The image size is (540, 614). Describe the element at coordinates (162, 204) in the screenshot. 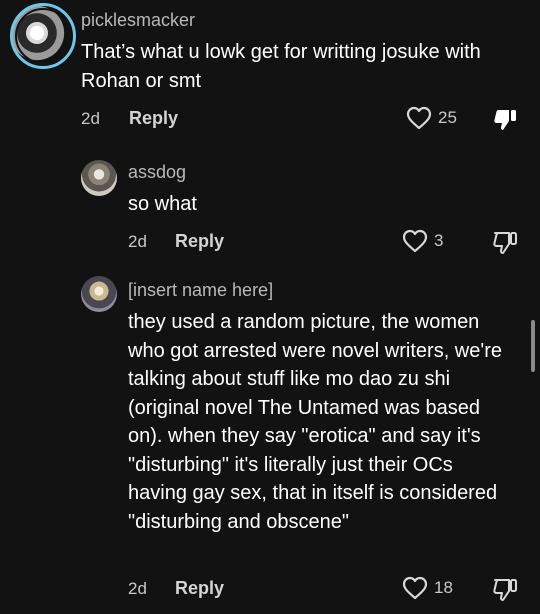

I see `comment-text: so what` at that location.